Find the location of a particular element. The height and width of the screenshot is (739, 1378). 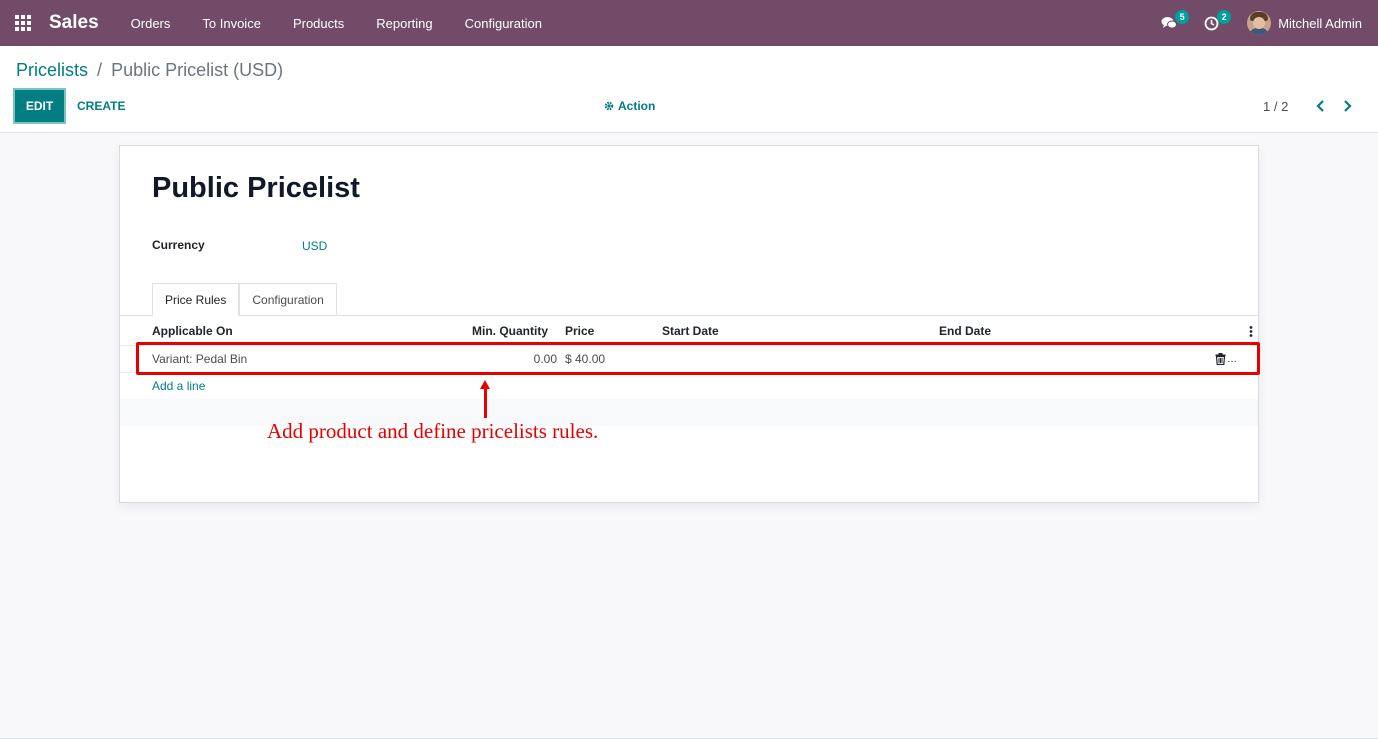

breadcrumb-current: Public Pricelist (USD) is located at coordinates (197, 70).